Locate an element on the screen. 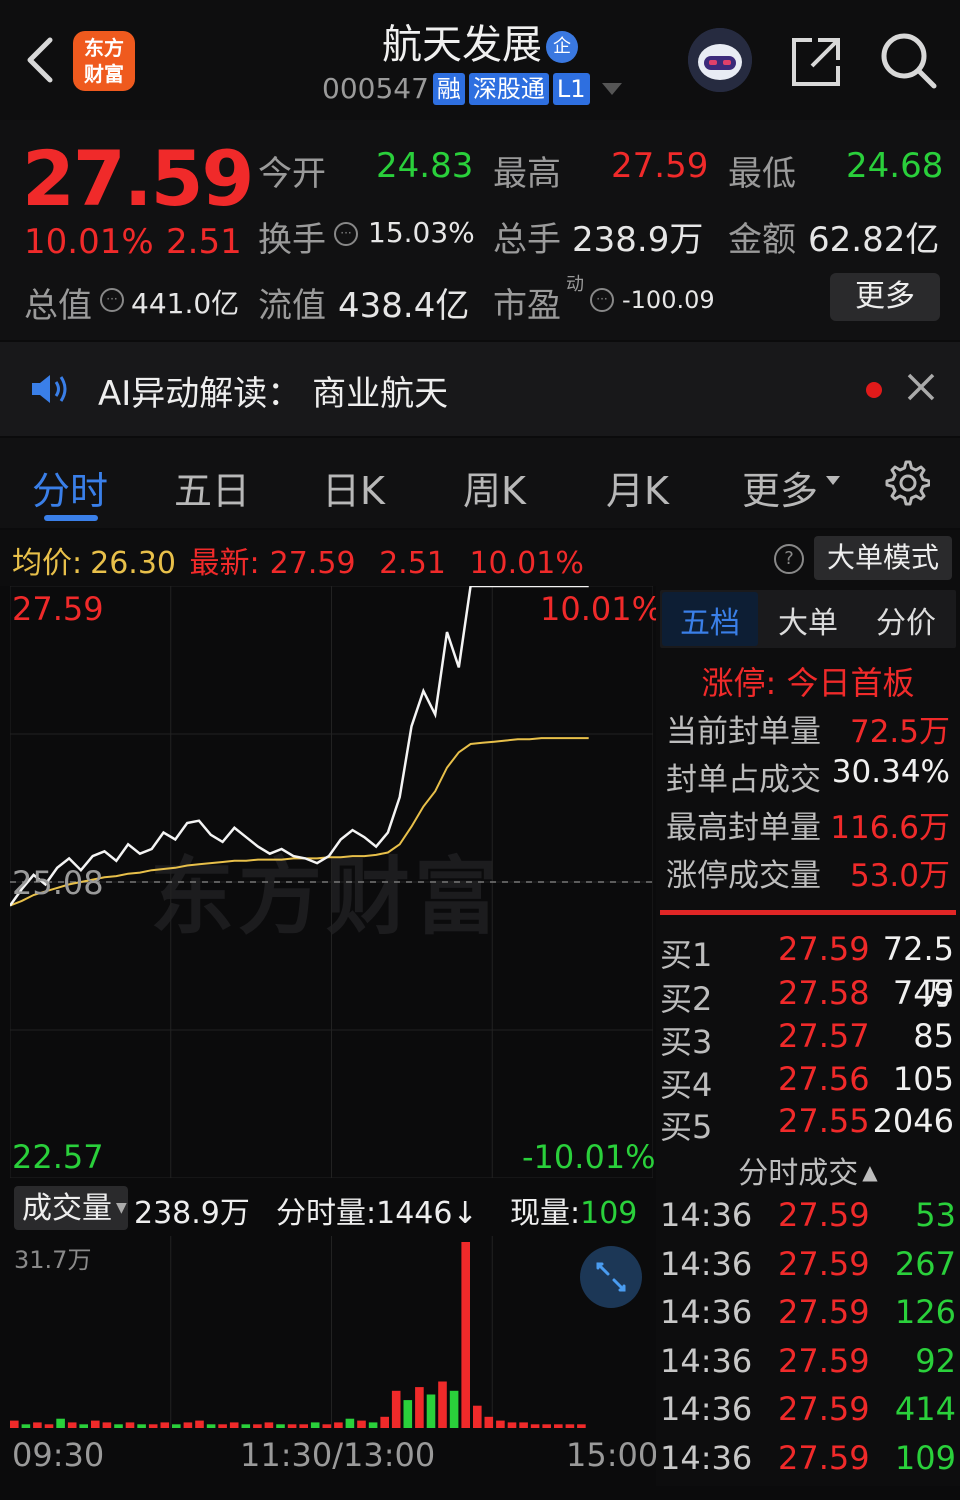 The image size is (960, 1500). share-icon is located at coordinates (816, 62).